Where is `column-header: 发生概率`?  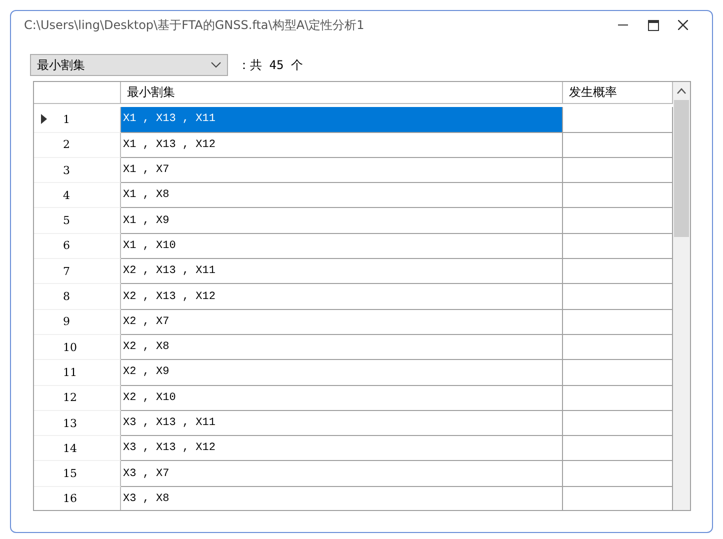 column-header: 发生概率 is located at coordinates (618, 93).